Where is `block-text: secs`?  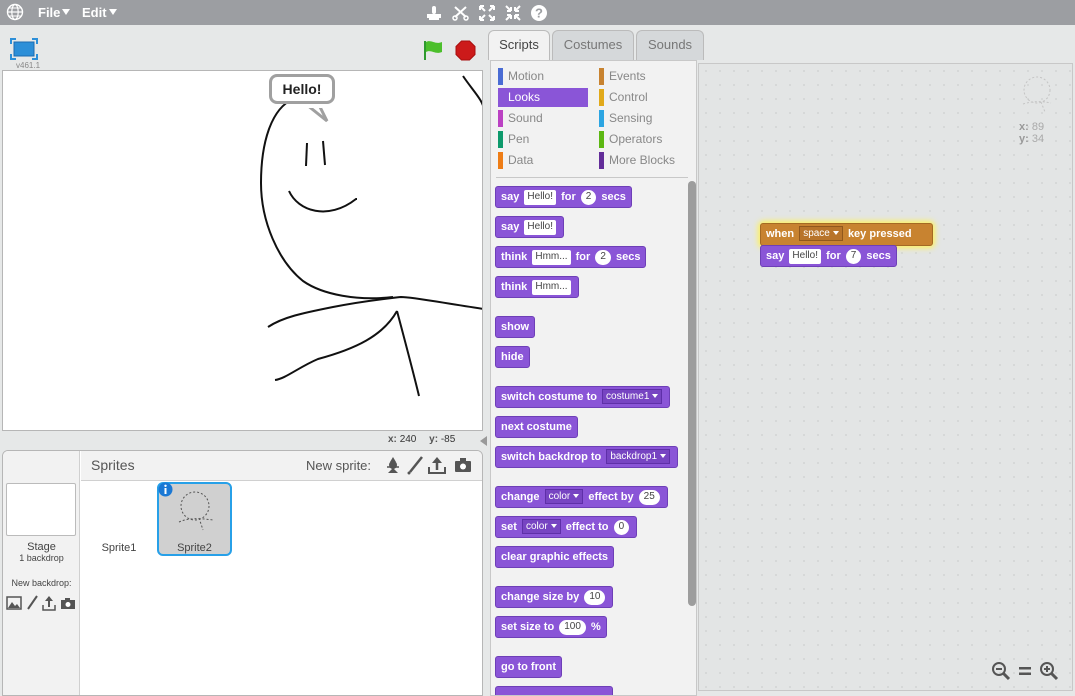
block-text: secs is located at coordinates (628, 257).